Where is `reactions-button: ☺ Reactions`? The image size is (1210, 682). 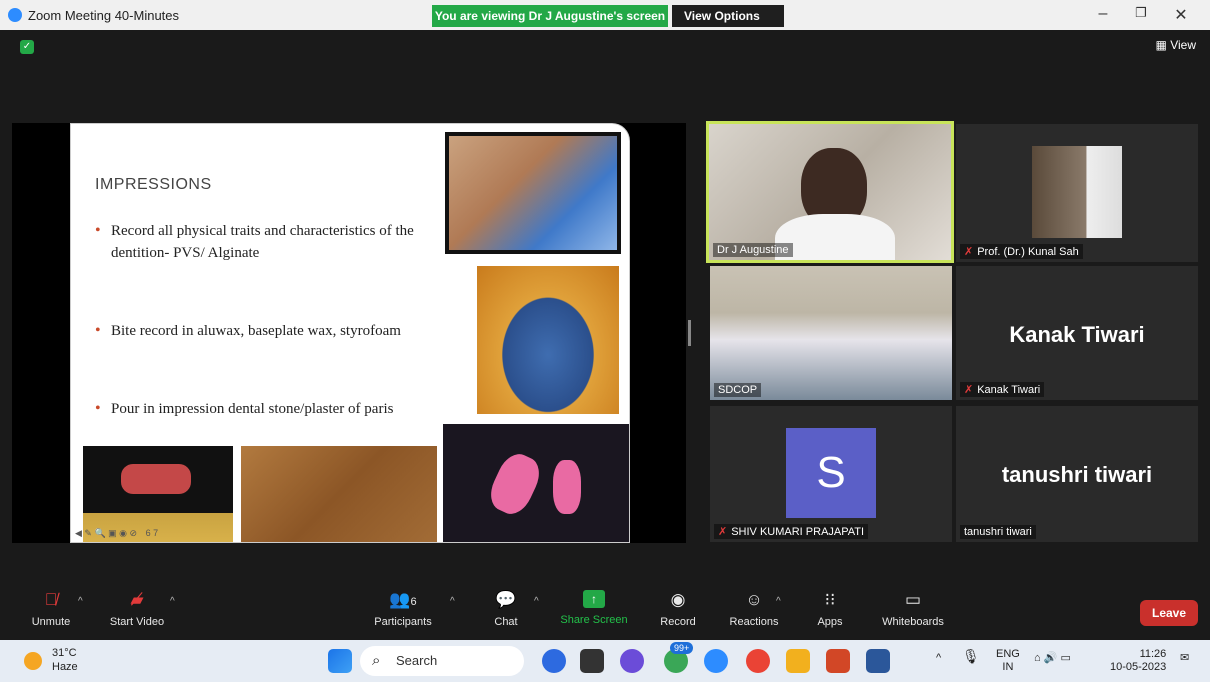
reactions-button: ☺ Reactions is located at coordinates (754, 609).